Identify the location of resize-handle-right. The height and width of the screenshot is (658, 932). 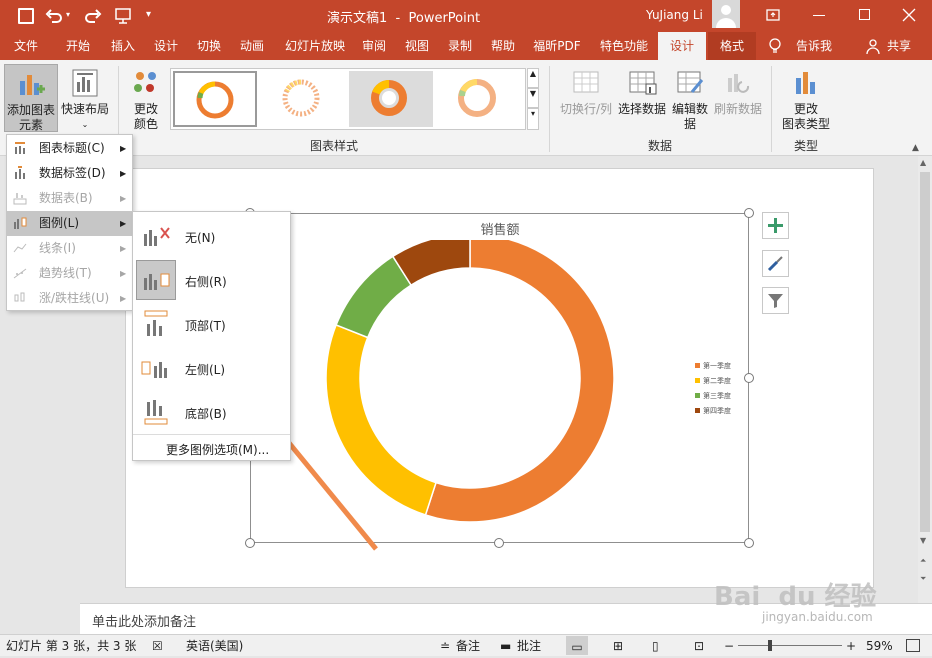
(749, 378).